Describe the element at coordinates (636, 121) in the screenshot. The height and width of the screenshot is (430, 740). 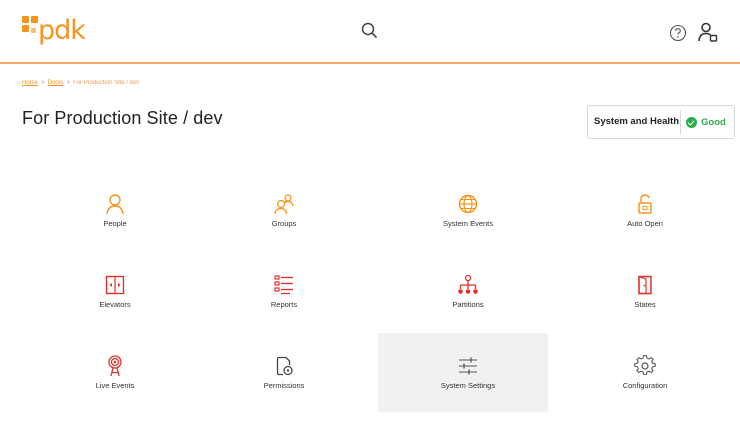
I see `health-label: System and Health` at that location.